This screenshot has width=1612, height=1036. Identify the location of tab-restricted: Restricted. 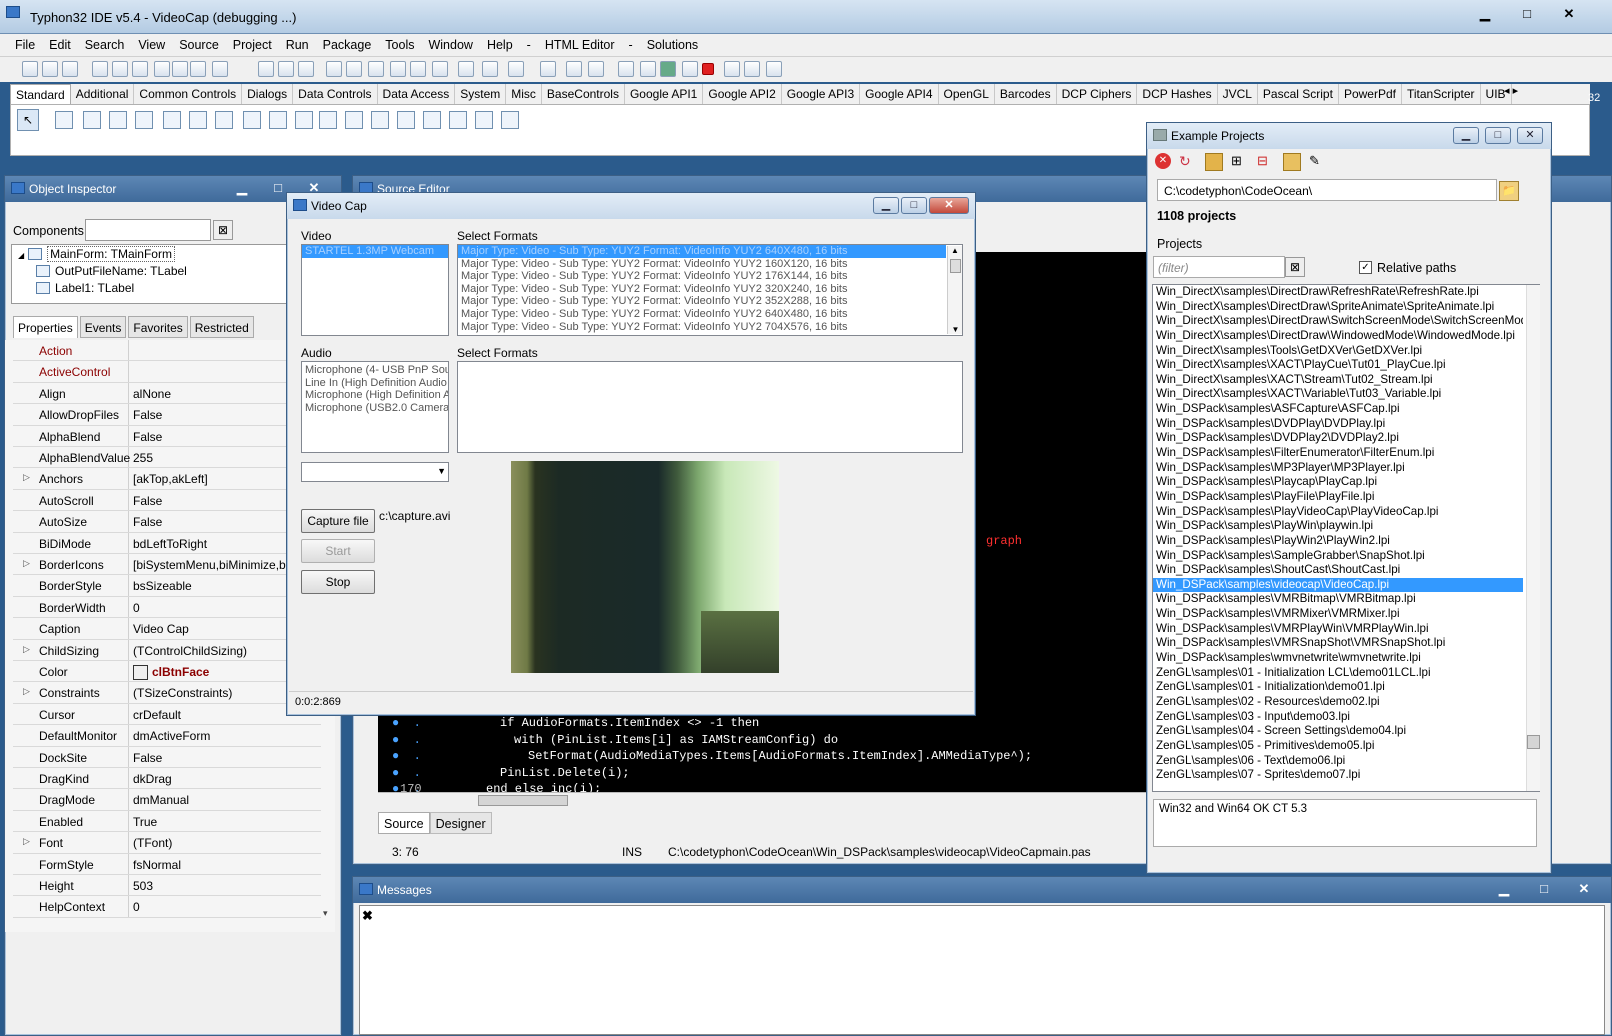
(221, 327).